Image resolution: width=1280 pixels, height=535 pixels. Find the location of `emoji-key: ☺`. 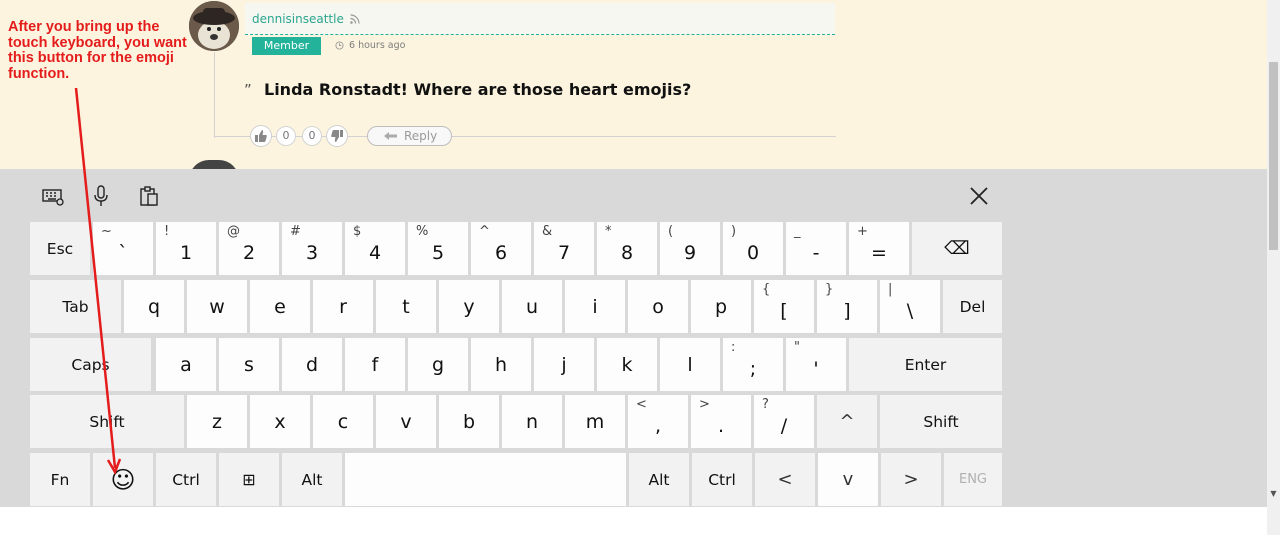

emoji-key: ☺ is located at coordinates (123, 479).